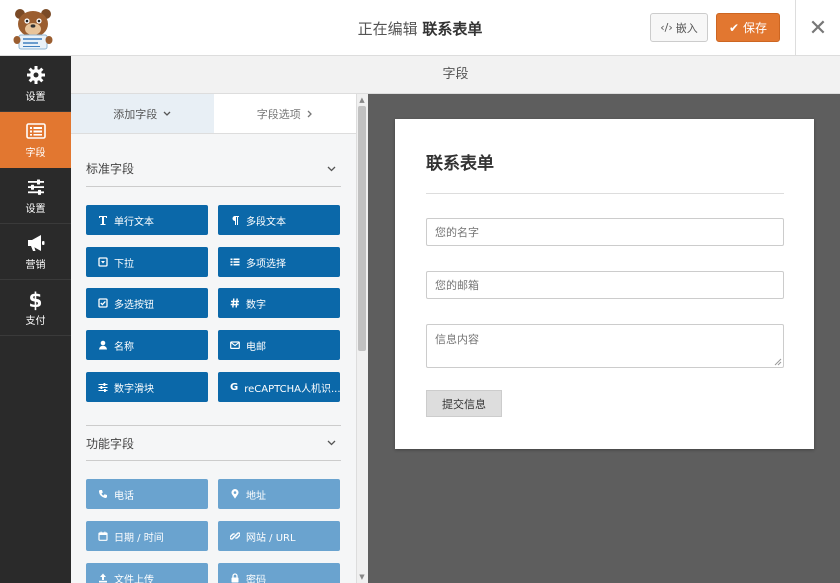 The width and height of the screenshot is (840, 583). What do you see at coordinates (235, 262) in the screenshot?
I see `list-bullet-icon` at bounding box center [235, 262].